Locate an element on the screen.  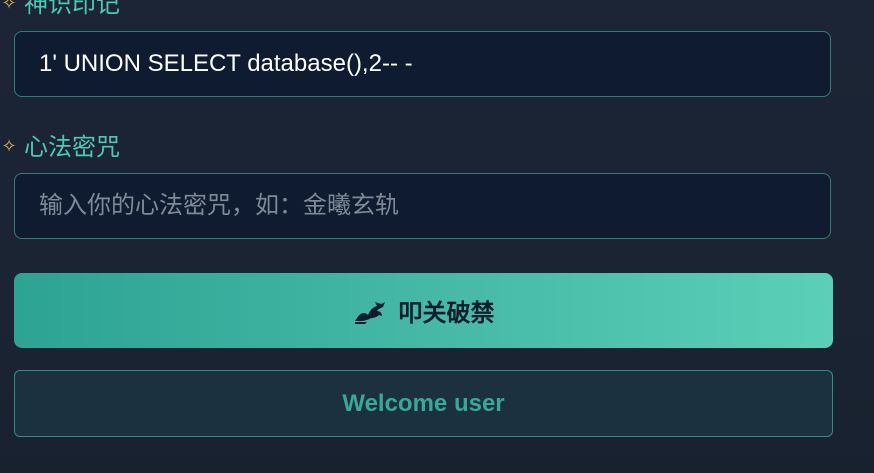
submit-button: 叩关破禁 is located at coordinates (423, 310).